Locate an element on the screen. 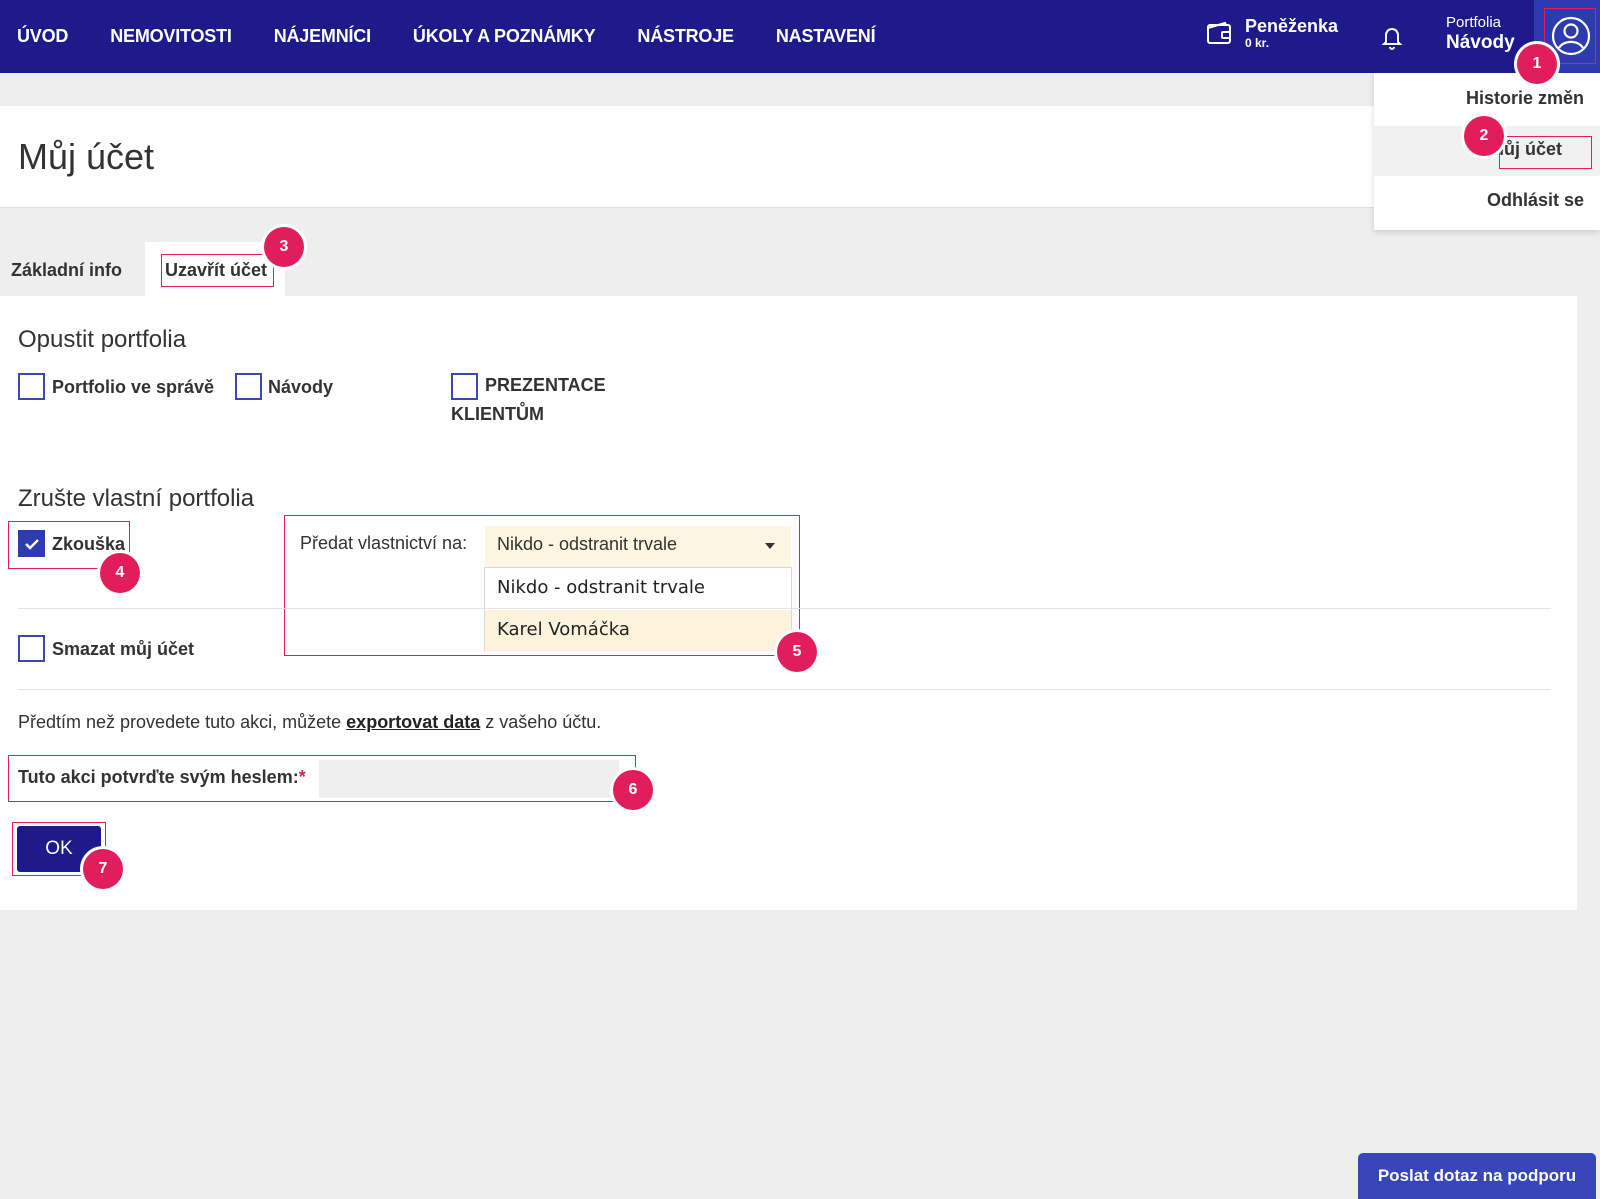  nav-item-najemnici: NÁJEMNÍCI is located at coordinates (322, 36).